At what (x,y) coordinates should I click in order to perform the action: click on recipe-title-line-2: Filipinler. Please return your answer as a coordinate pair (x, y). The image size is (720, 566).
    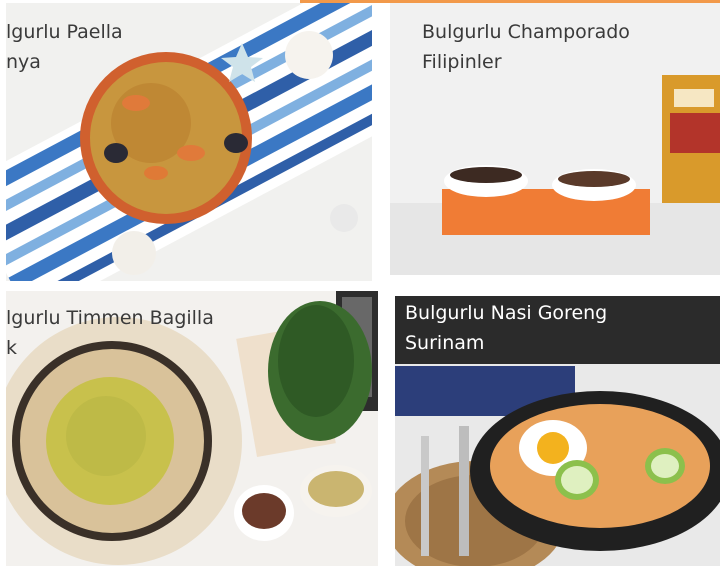
    Looking at the image, I should click on (462, 62).